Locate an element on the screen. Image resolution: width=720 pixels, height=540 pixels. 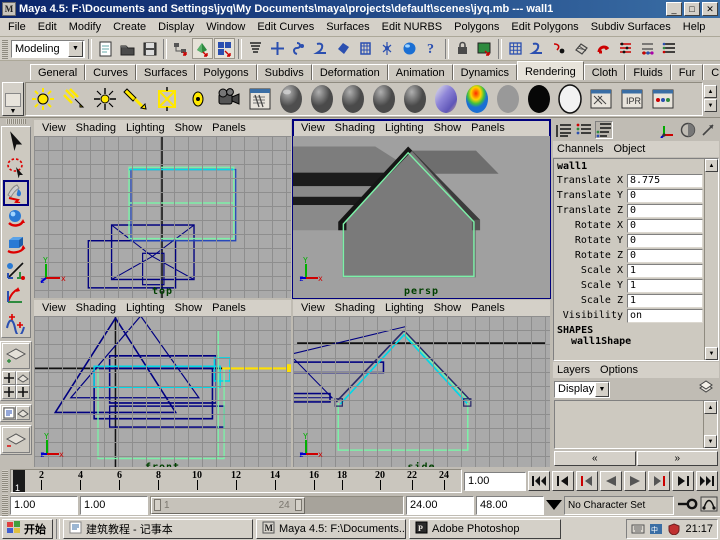
camera-icon is located at coordinates (229, 99).